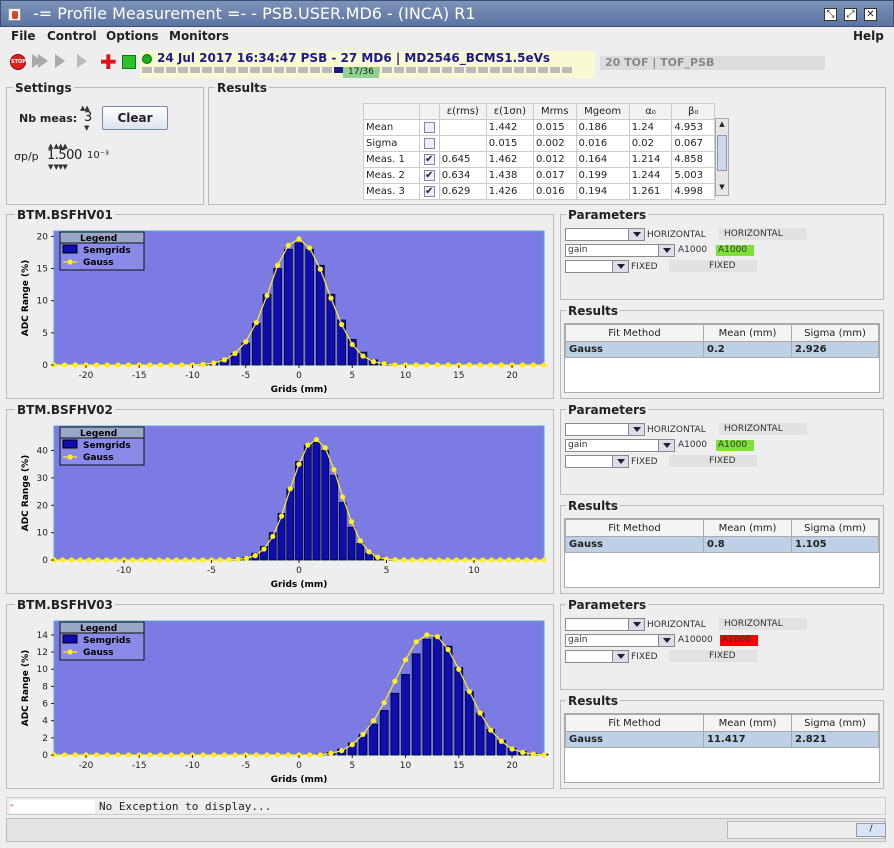 Image resolution: width=894 pixels, height=848 pixels. What do you see at coordinates (512, 766) in the screenshot?
I see `x-tick-label: 20` at bounding box center [512, 766].